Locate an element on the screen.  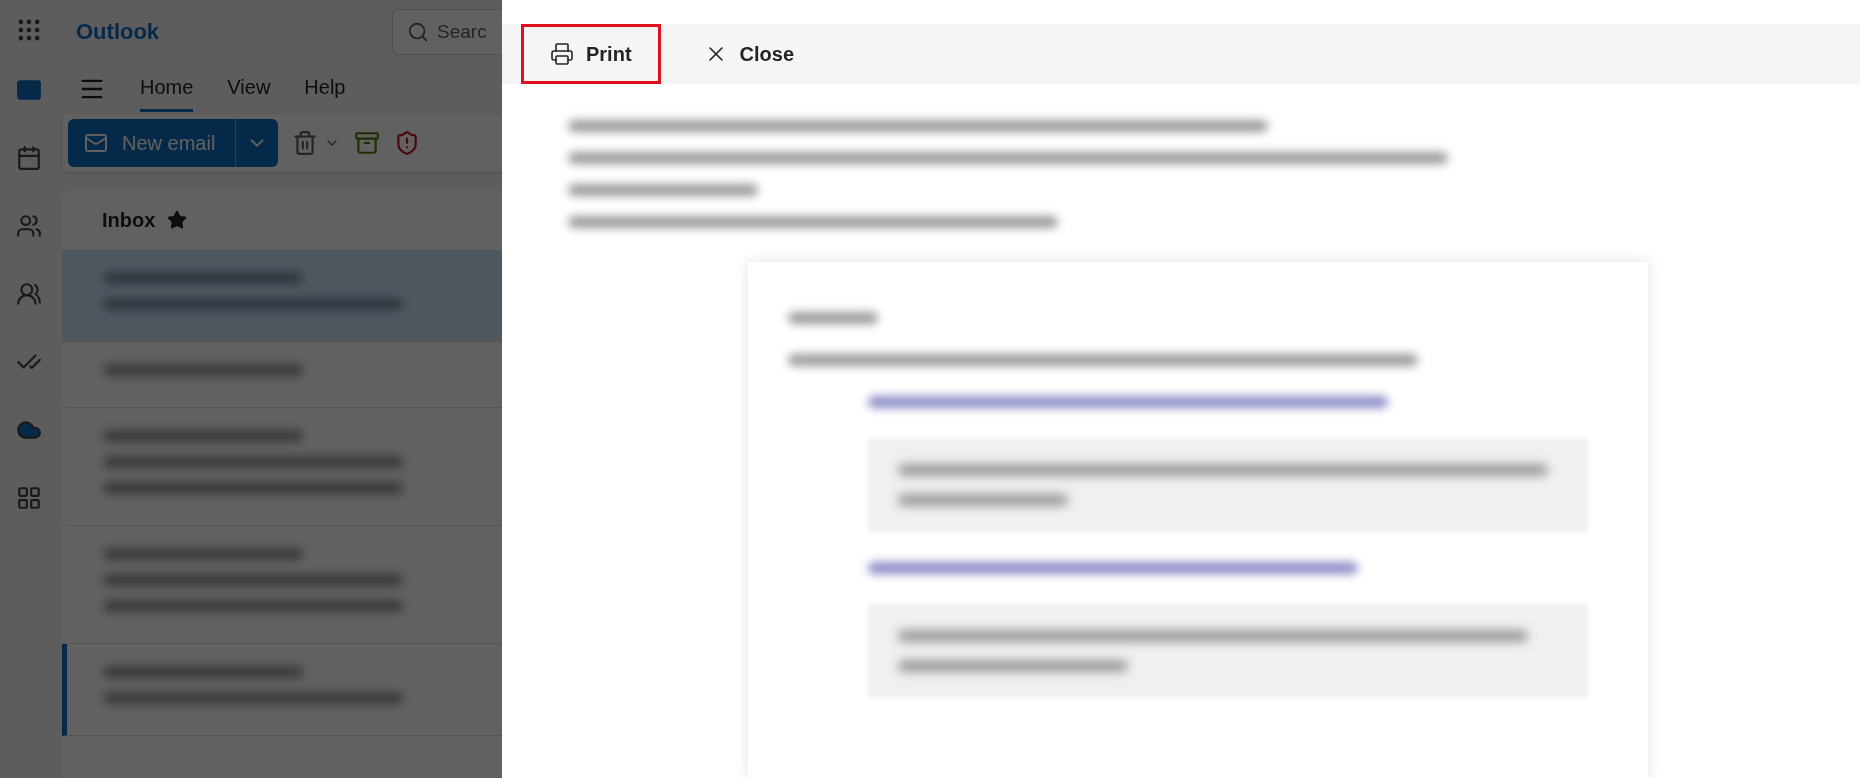
archive-icon is located at coordinates (367, 143).